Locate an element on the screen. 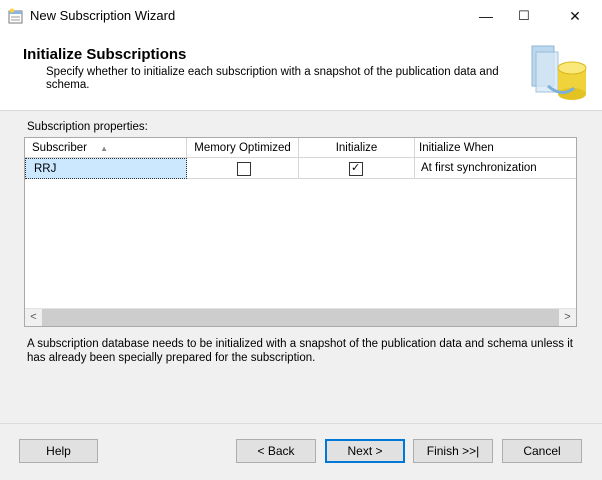 The image size is (602, 480). sort-ascending-icon: ▲ is located at coordinates (104, 148).